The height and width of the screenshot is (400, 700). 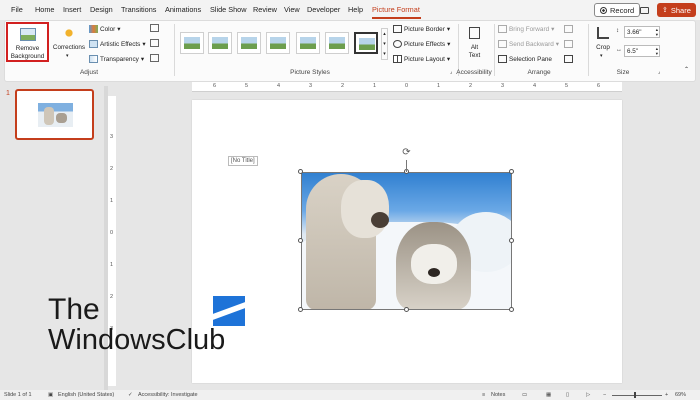 I want to click on corrections-button: Corrections ▾, so click(x=69, y=44).